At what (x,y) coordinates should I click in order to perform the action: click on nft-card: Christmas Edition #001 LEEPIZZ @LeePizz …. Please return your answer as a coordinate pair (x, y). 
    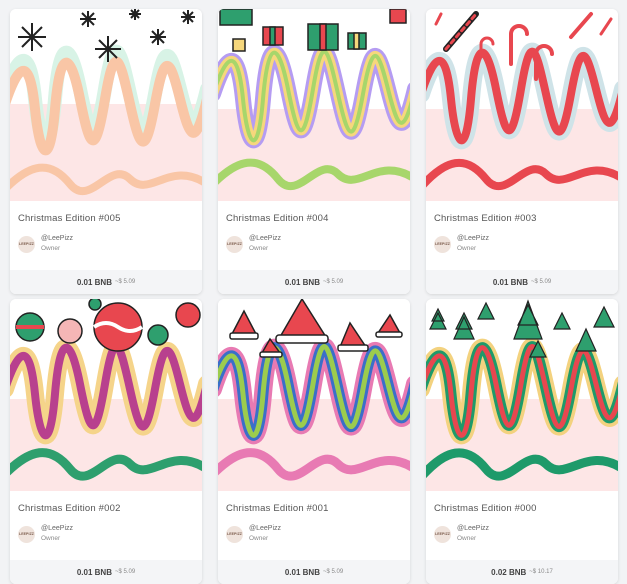
    Looking at the image, I should click on (314, 441).